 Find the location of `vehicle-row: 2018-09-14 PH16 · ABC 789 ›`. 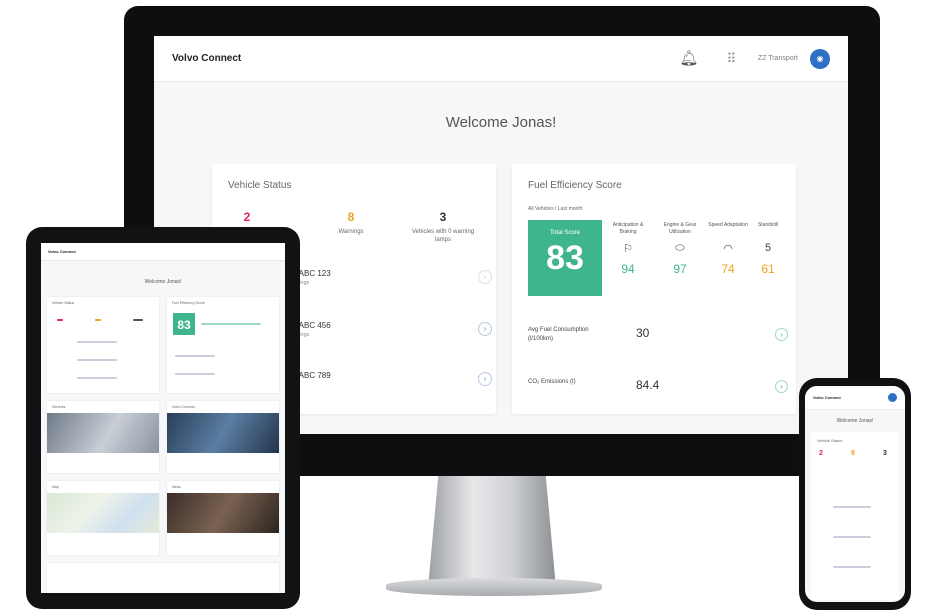

vehicle-row: 2018-09-14 PH16 · ABC 789 › is located at coordinates (382, 382).